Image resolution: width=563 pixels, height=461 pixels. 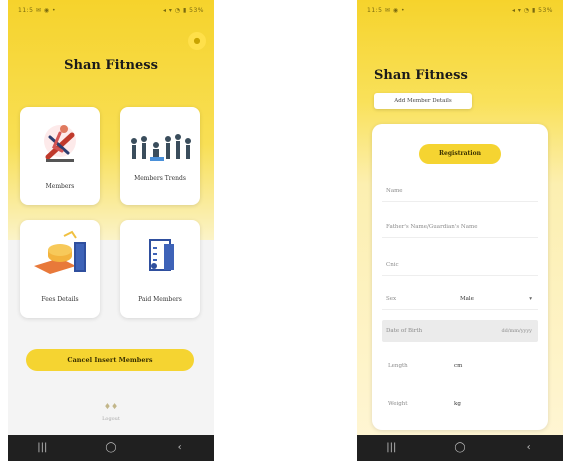 I want to click on weight-field: Weight kg, so click(x=460, y=404).